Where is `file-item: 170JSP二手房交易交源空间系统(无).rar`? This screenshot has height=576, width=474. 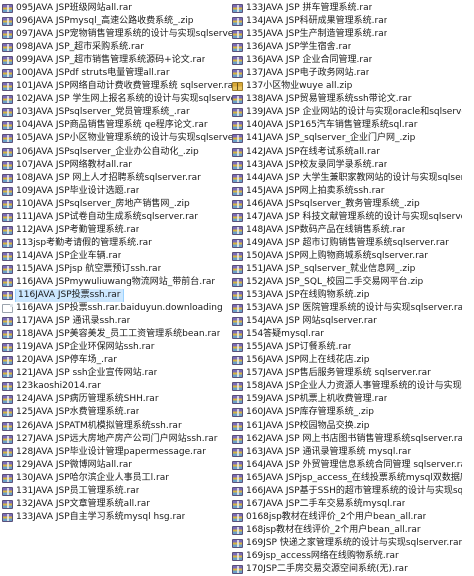
file-item: 170JSP二手房交易交源空间系统(无).rar is located at coordinates (347, 569).